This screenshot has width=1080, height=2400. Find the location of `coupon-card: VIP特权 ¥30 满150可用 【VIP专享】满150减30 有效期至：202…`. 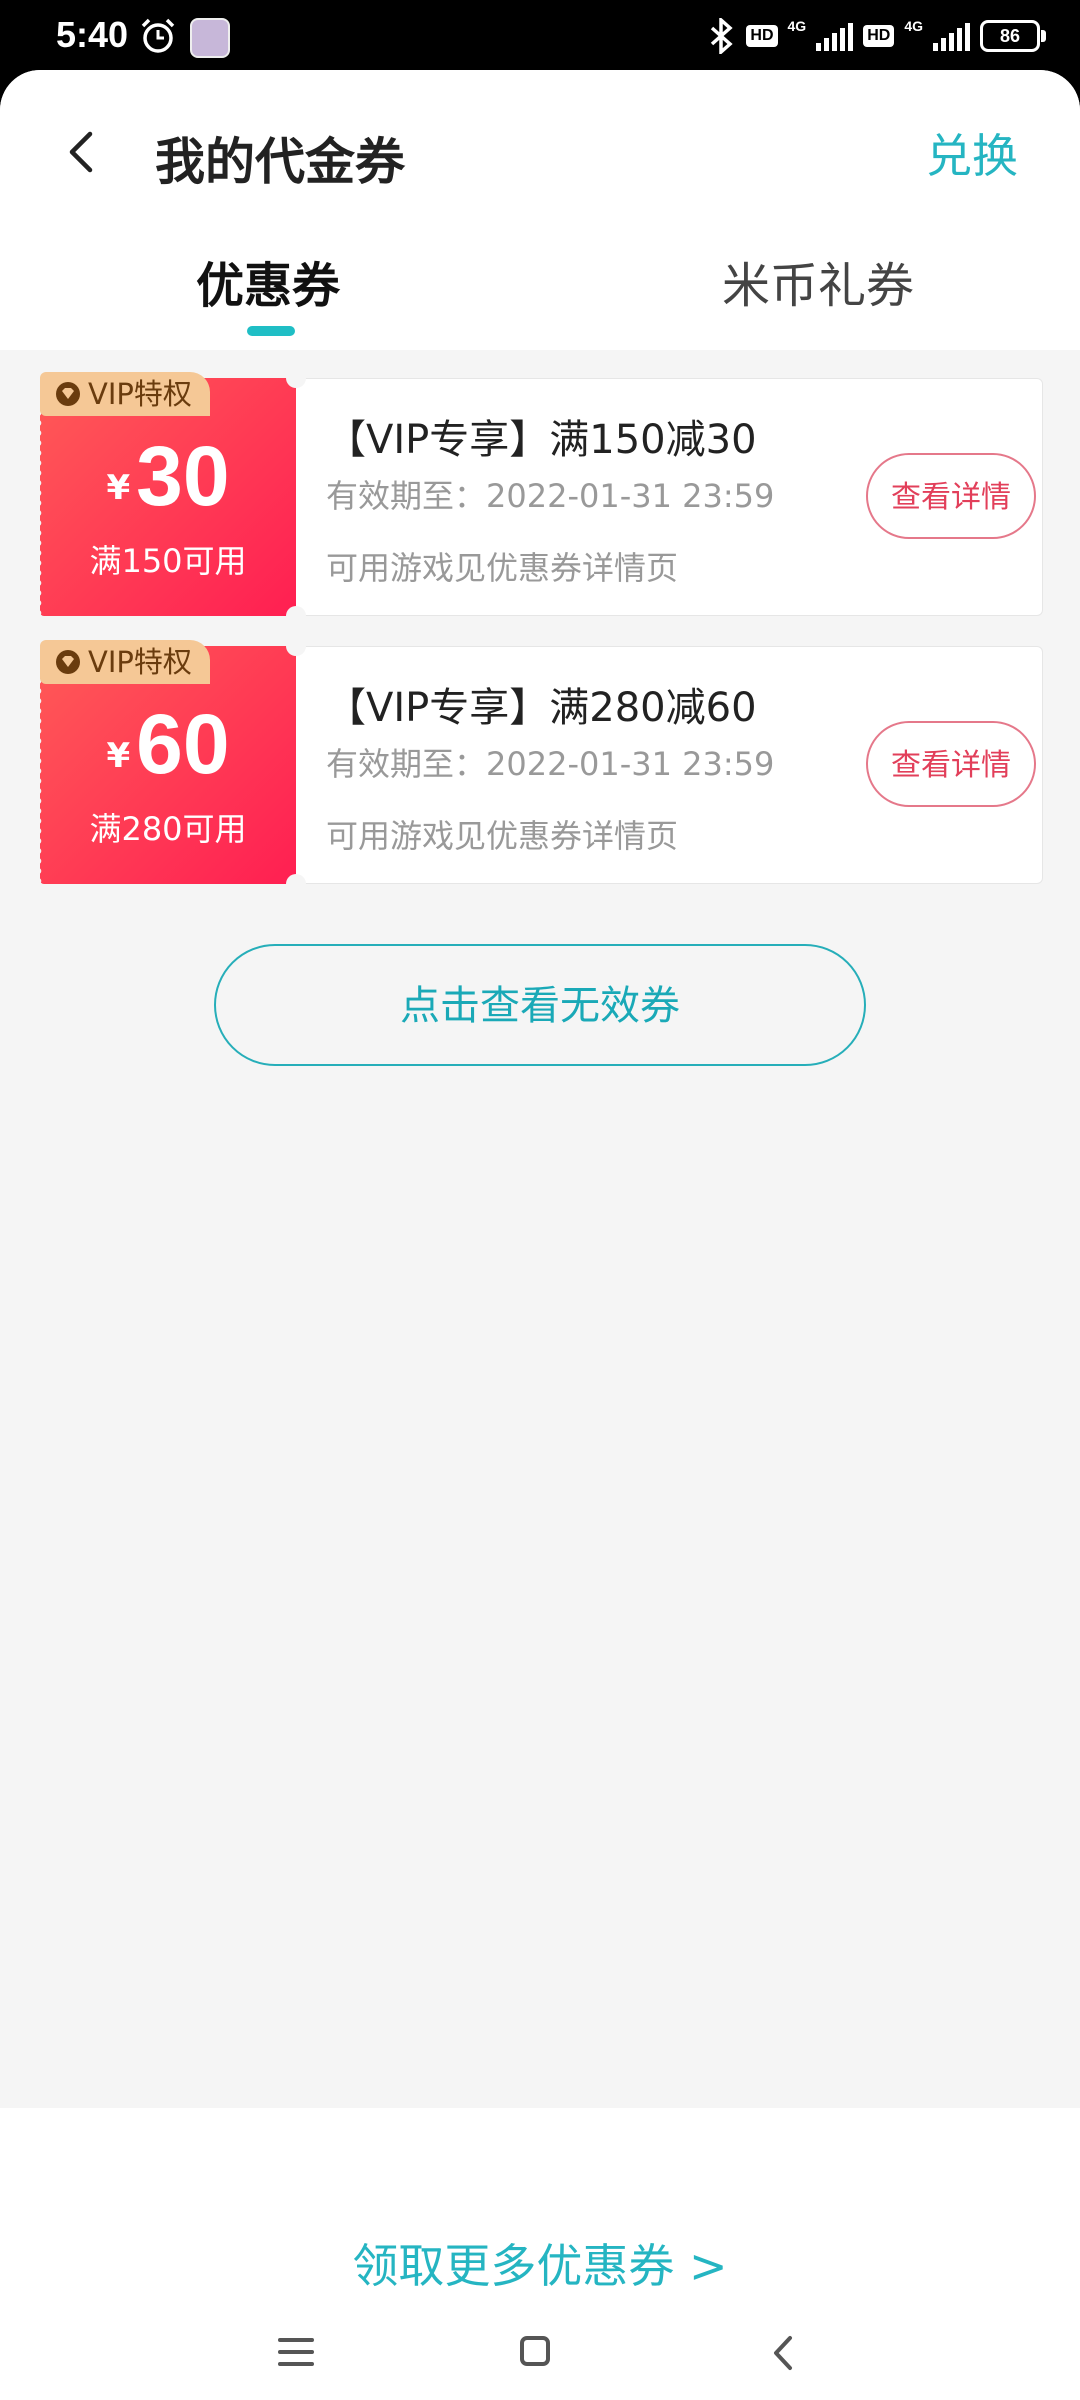

coupon-card: VIP特权 ¥30 满150可用 【VIP专享】满150减30 有效期至：202… is located at coordinates (540, 497).